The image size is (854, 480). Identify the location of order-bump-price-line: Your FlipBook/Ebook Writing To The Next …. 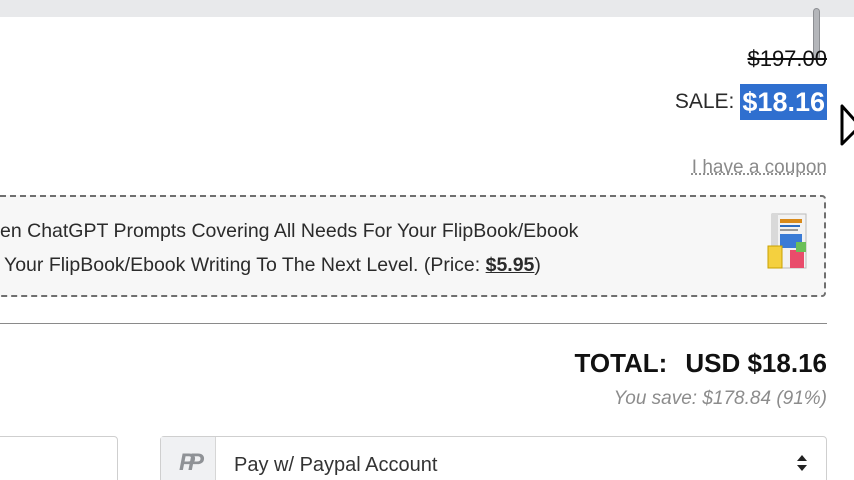
(272, 265).